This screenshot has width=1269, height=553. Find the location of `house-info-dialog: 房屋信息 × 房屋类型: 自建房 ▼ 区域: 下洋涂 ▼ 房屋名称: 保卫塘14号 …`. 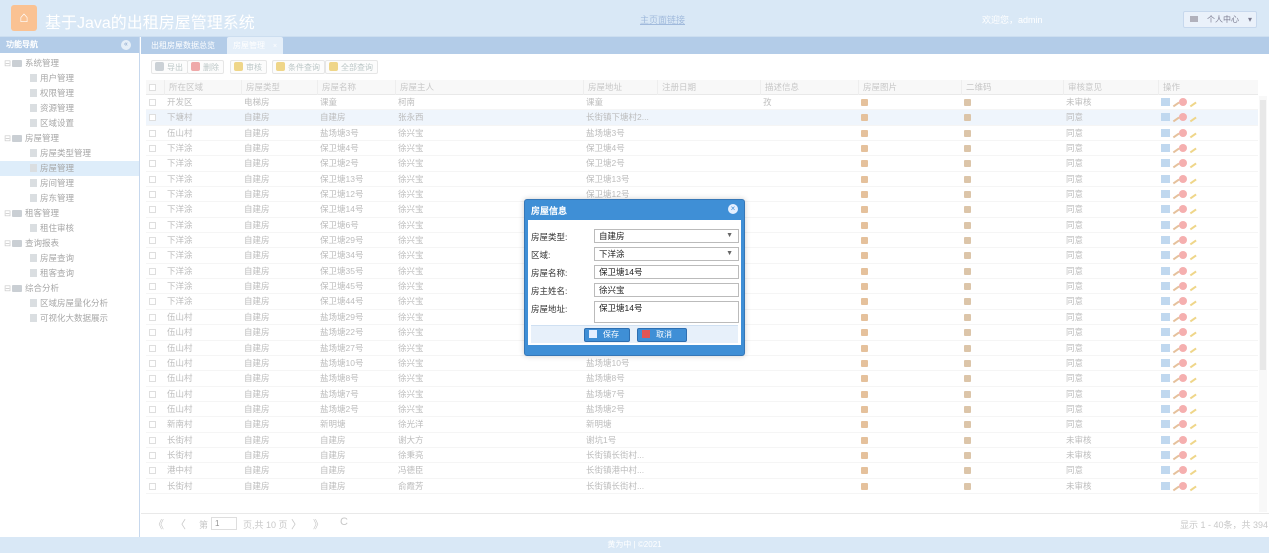

house-info-dialog: 房屋信息 × 房屋类型: 自建房 ▼ 区域: 下洋涂 ▼ 房屋名称: 保卫塘14号 … is located at coordinates (634, 277).